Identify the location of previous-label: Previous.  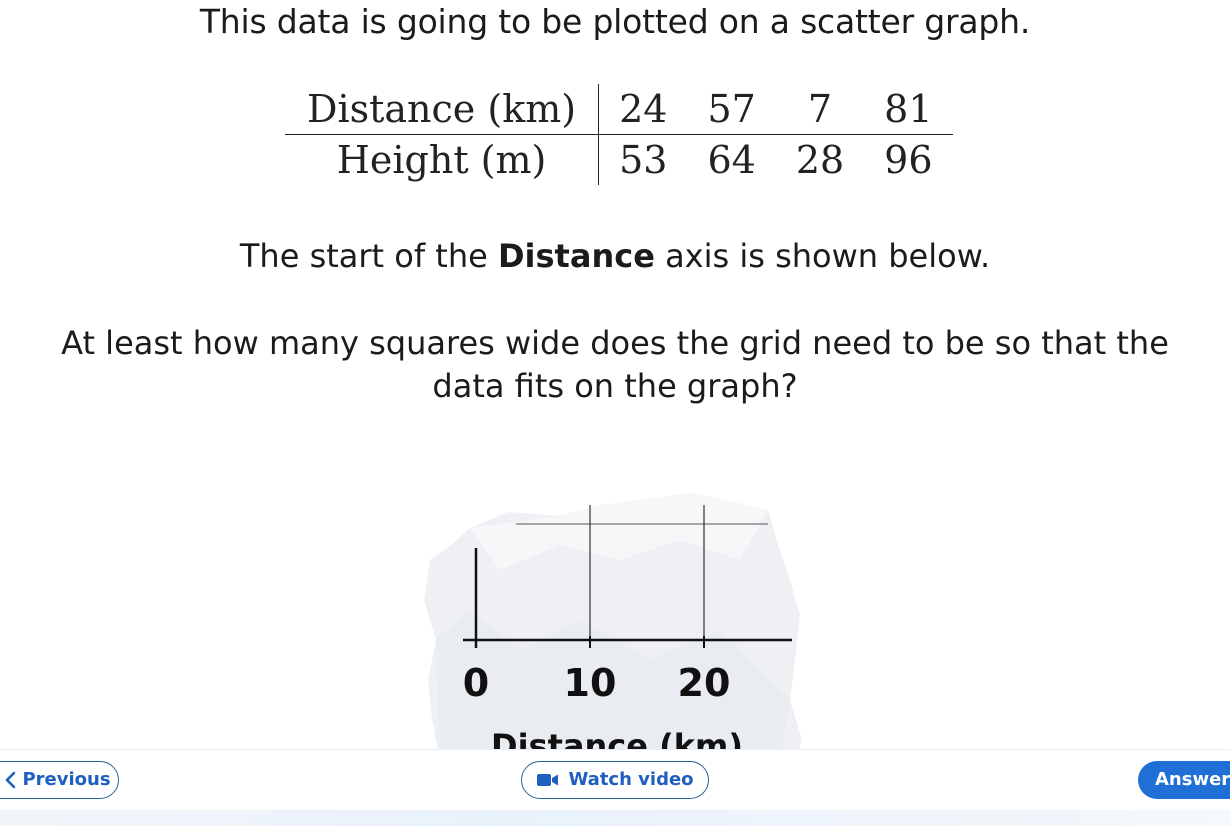
(66, 779).